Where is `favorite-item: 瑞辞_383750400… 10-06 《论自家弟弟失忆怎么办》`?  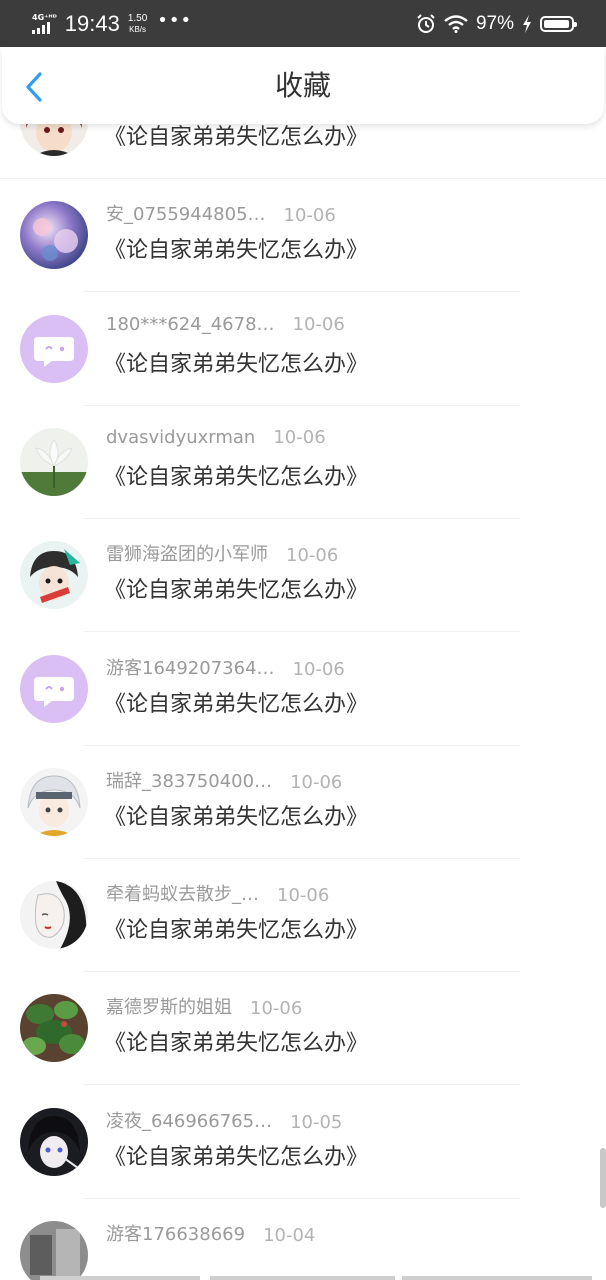
favorite-item: 瑞辞_383750400… 10-06 《论自家弟弟失忆怎么办》 is located at coordinates (303, 803).